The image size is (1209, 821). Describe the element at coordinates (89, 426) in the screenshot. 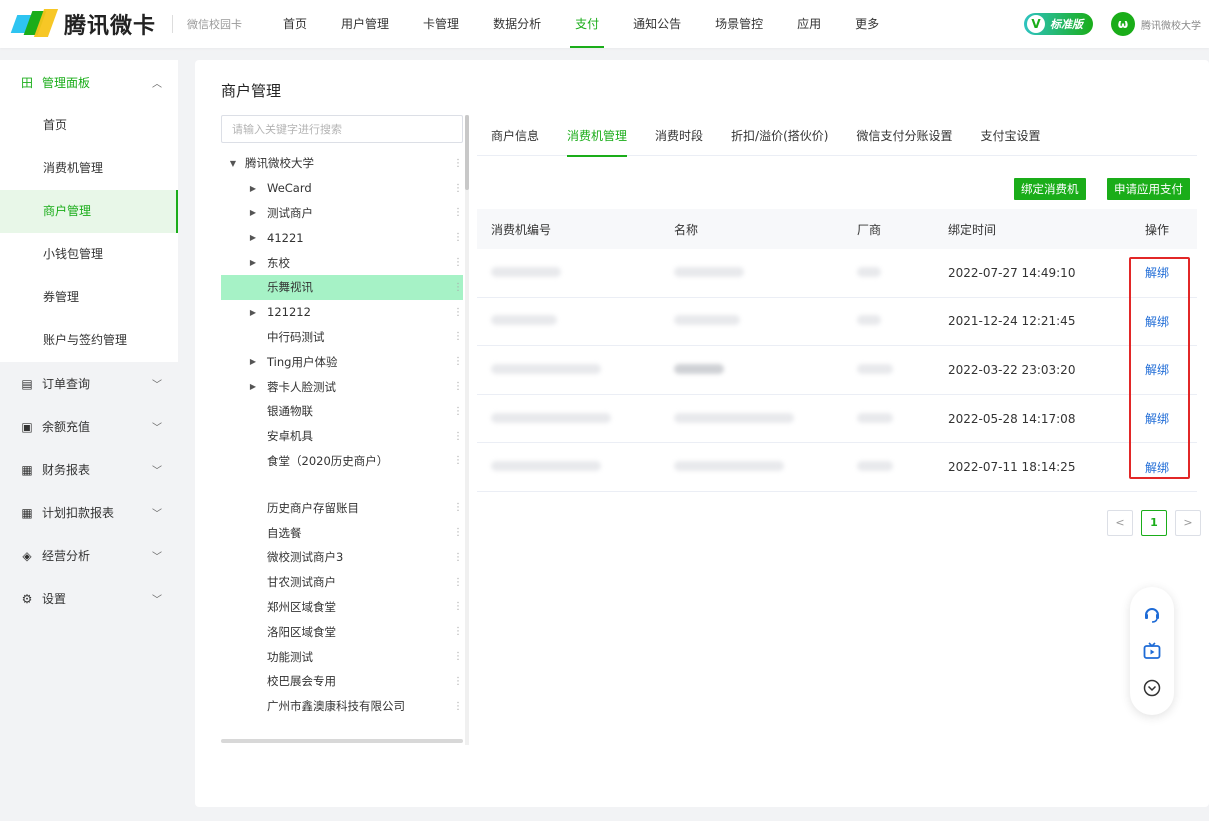

I see `sidebar-menu-1: ▣ 余额充值 ﹀` at that location.